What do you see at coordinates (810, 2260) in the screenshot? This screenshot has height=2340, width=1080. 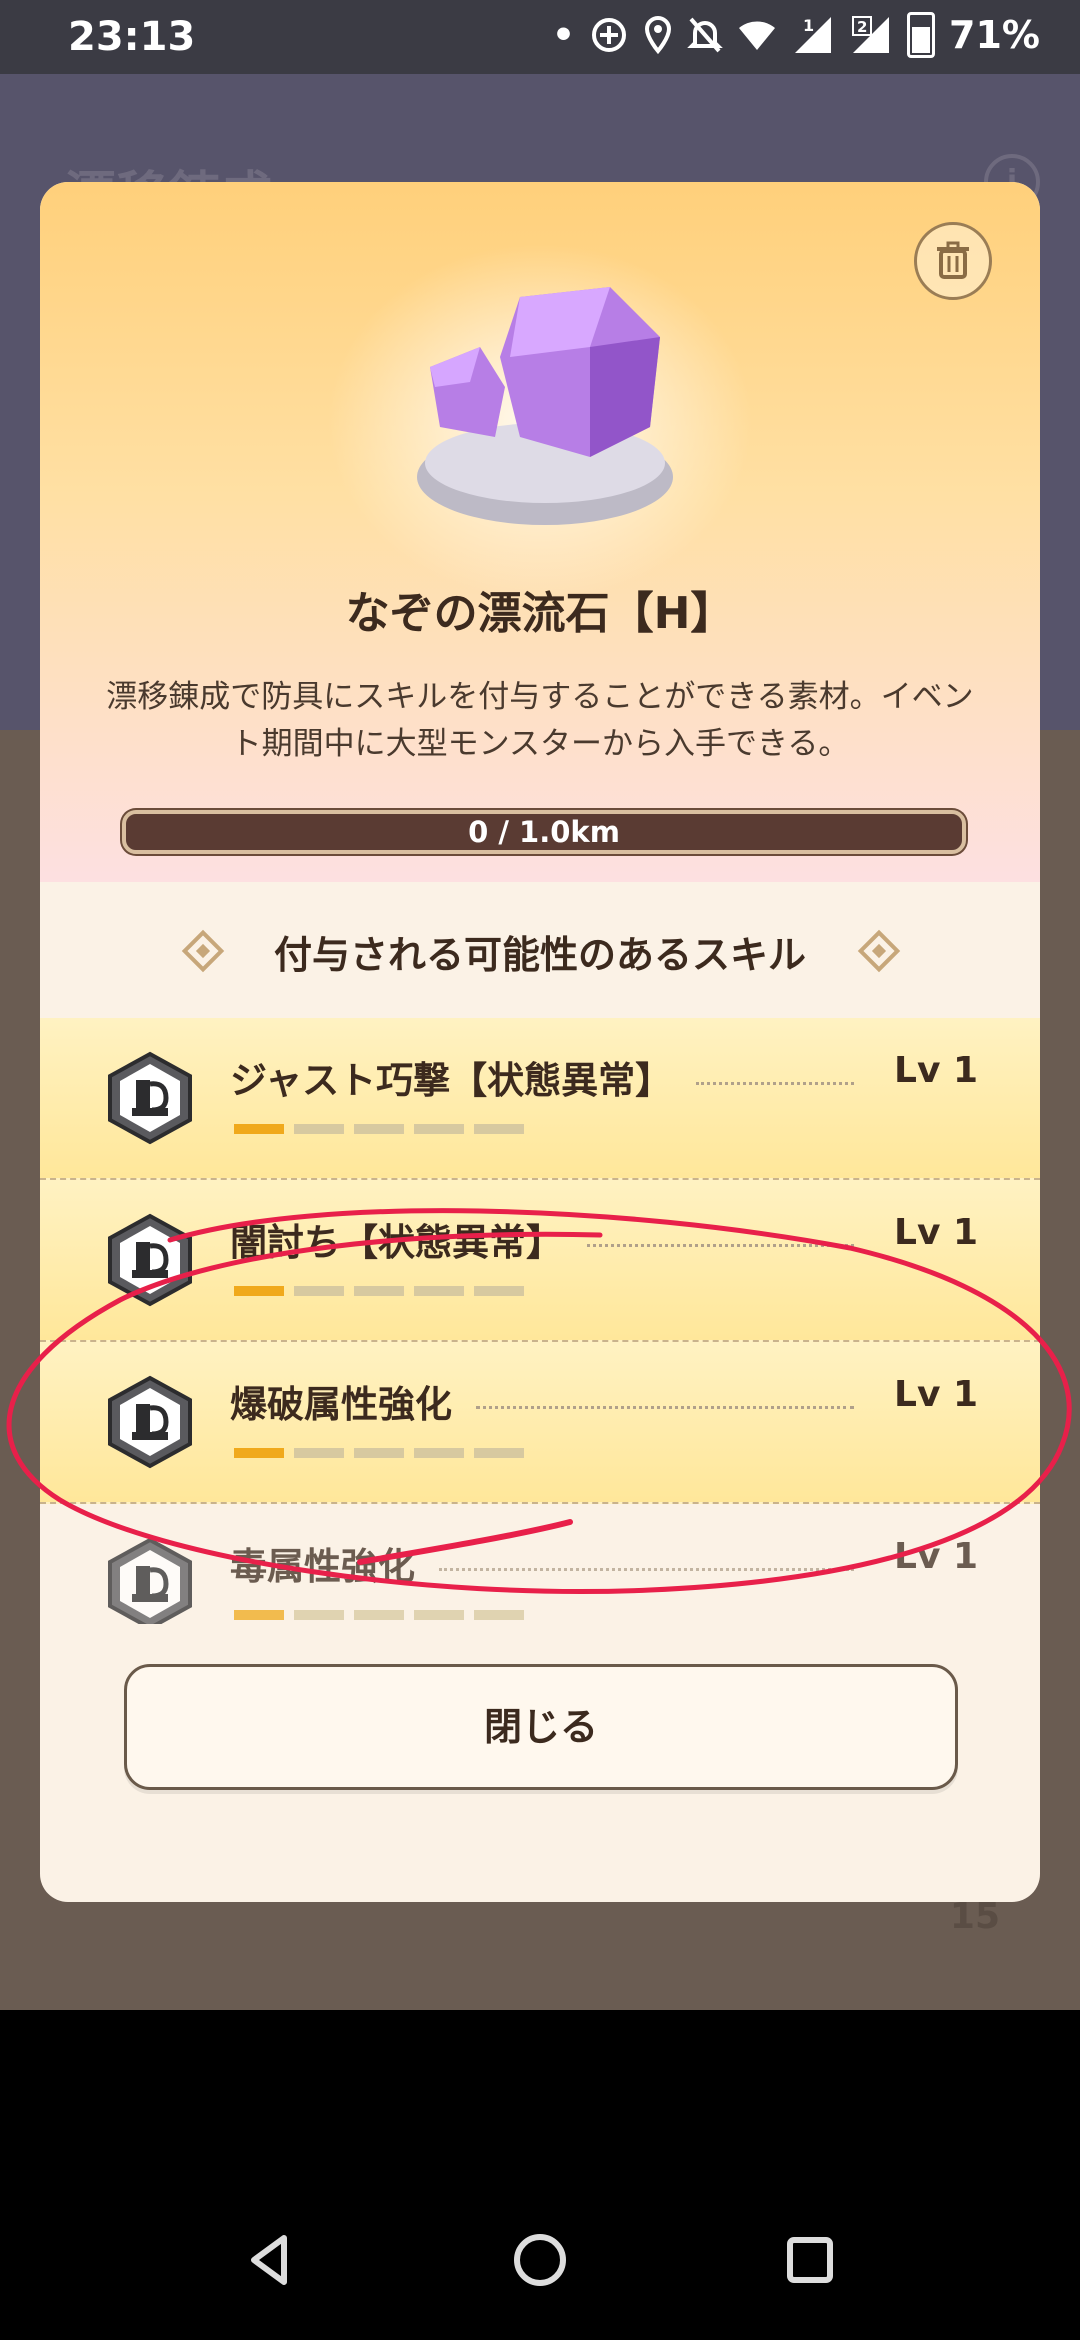 I see `recents-icon` at bounding box center [810, 2260].